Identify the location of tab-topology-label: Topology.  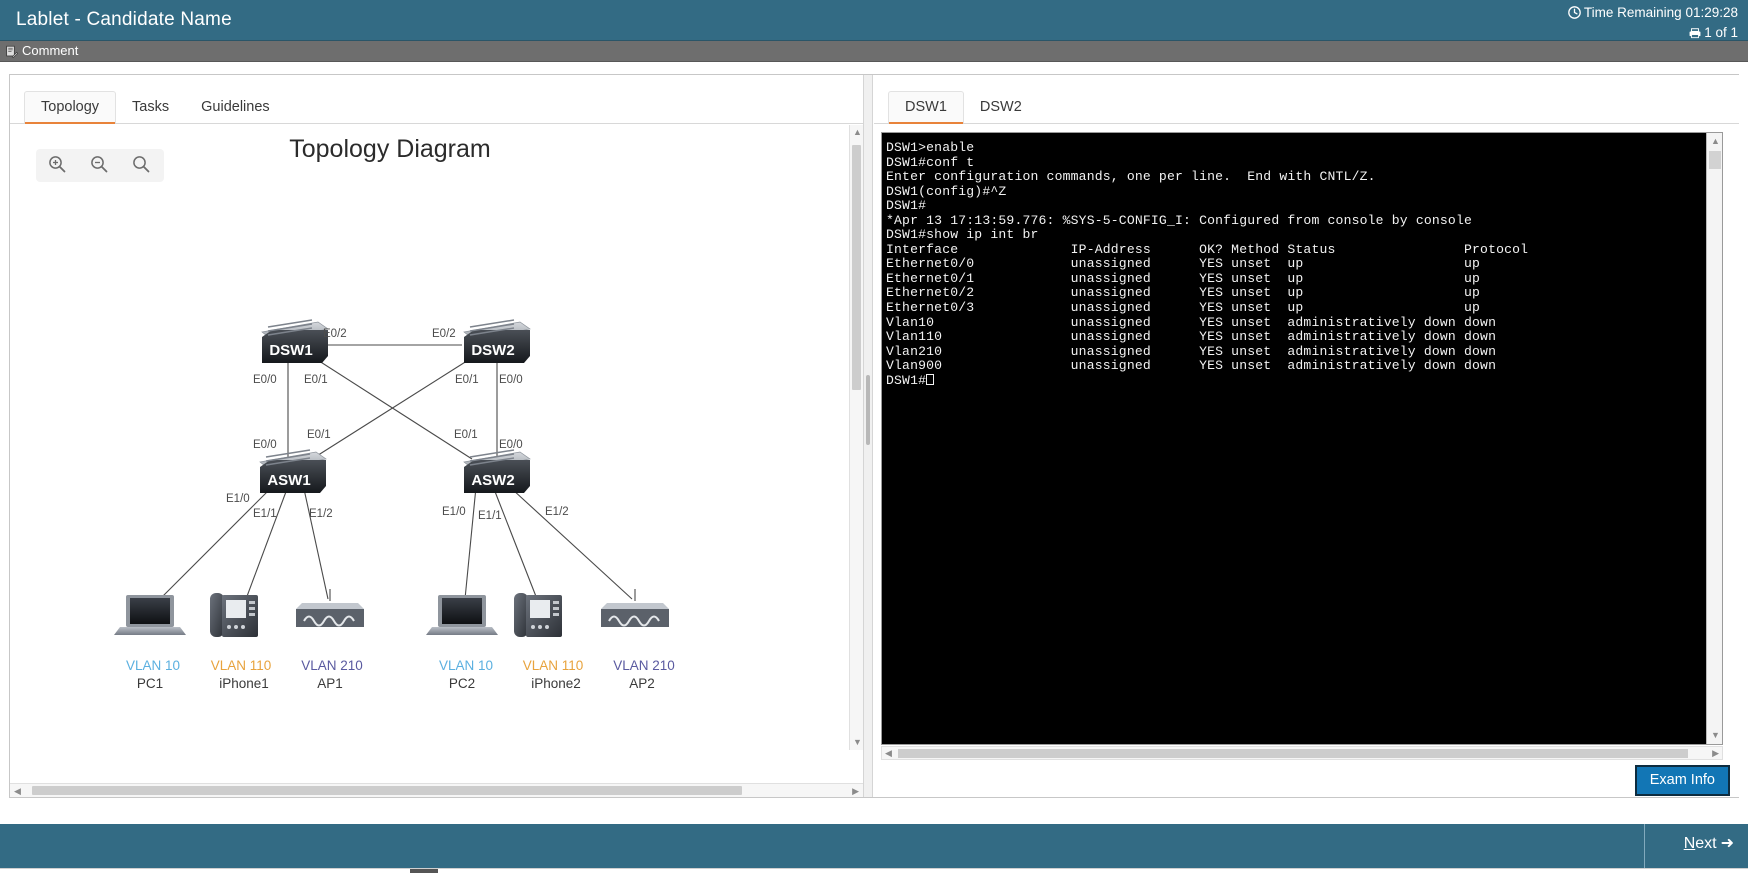
(70, 107).